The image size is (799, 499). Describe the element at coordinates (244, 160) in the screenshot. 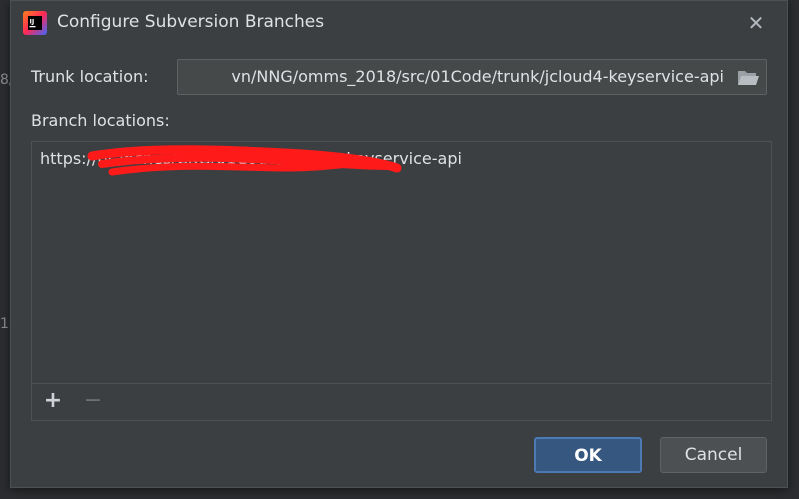

I see `redaction-scribble` at that location.